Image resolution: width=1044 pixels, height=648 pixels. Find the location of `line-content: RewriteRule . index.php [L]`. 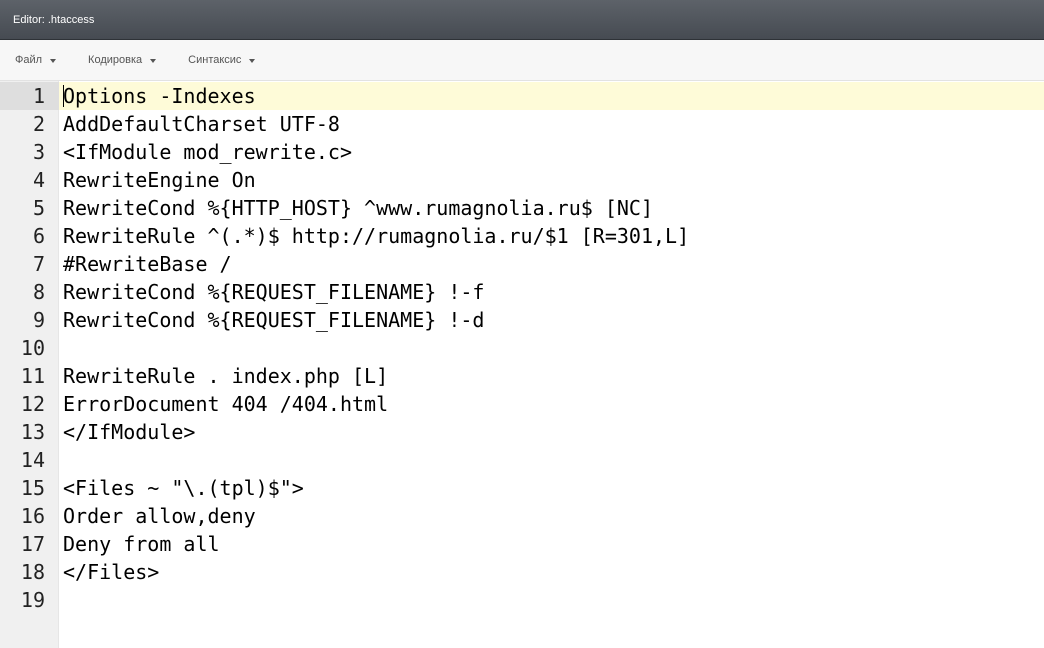

line-content: RewriteRule . index.php [L] is located at coordinates (551, 376).